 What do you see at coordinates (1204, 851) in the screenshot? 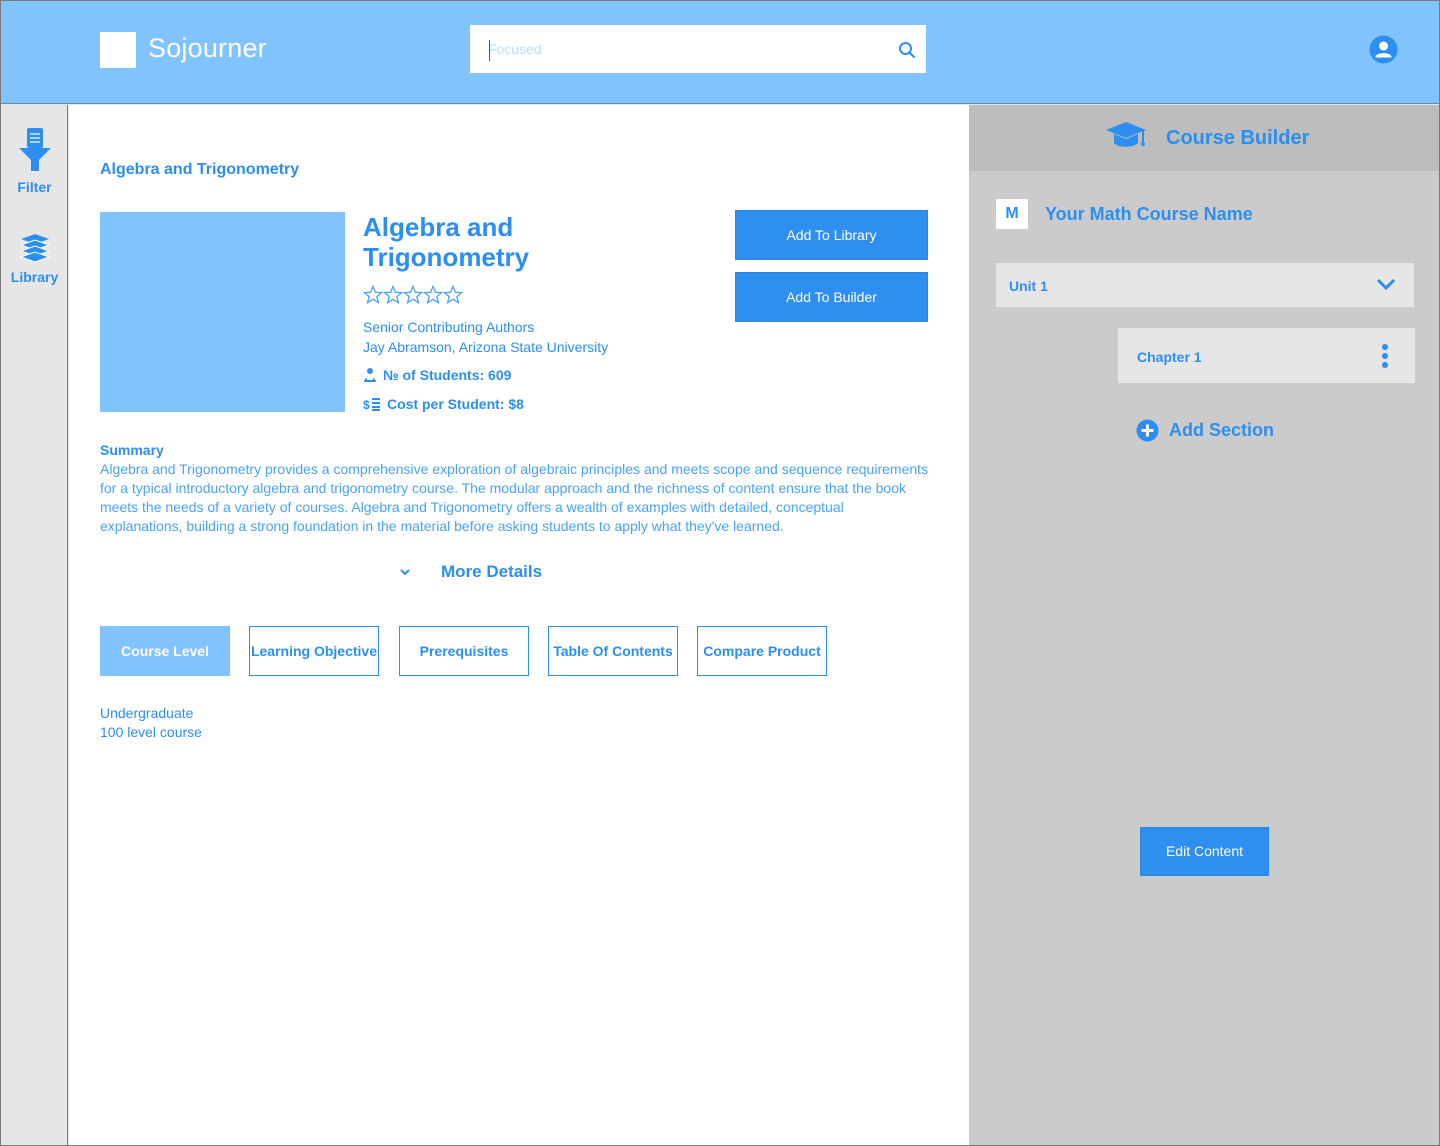
I see `edit-content-button: Edit Content` at bounding box center [1204, 851].